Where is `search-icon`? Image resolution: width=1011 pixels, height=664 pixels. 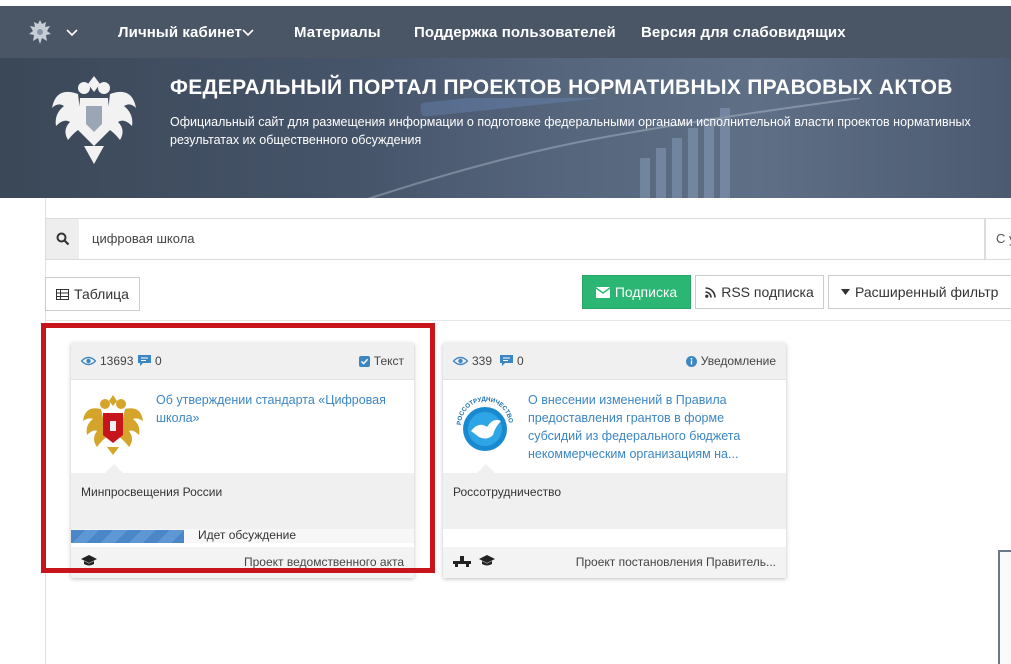 search-icon is located at coordinates (62, 239).